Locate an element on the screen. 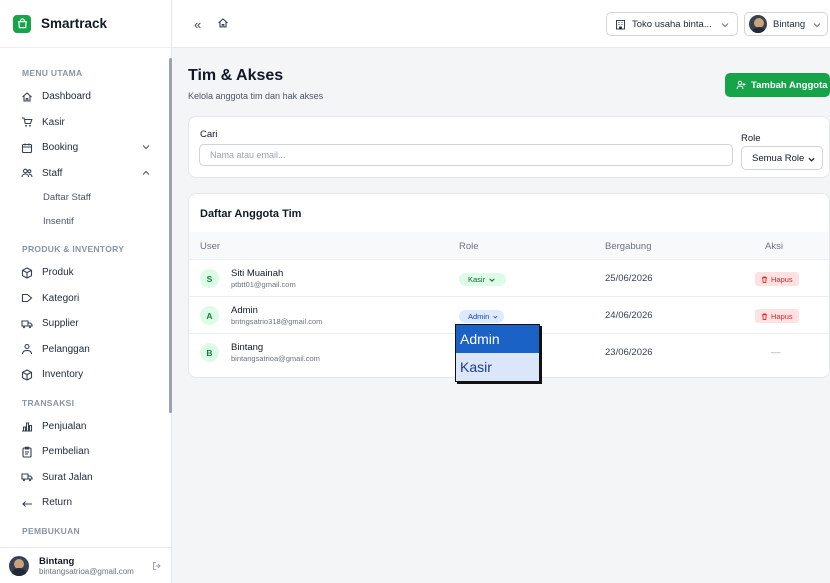  sidebar-item-produk: Produk is located at coordinates (84, 273).